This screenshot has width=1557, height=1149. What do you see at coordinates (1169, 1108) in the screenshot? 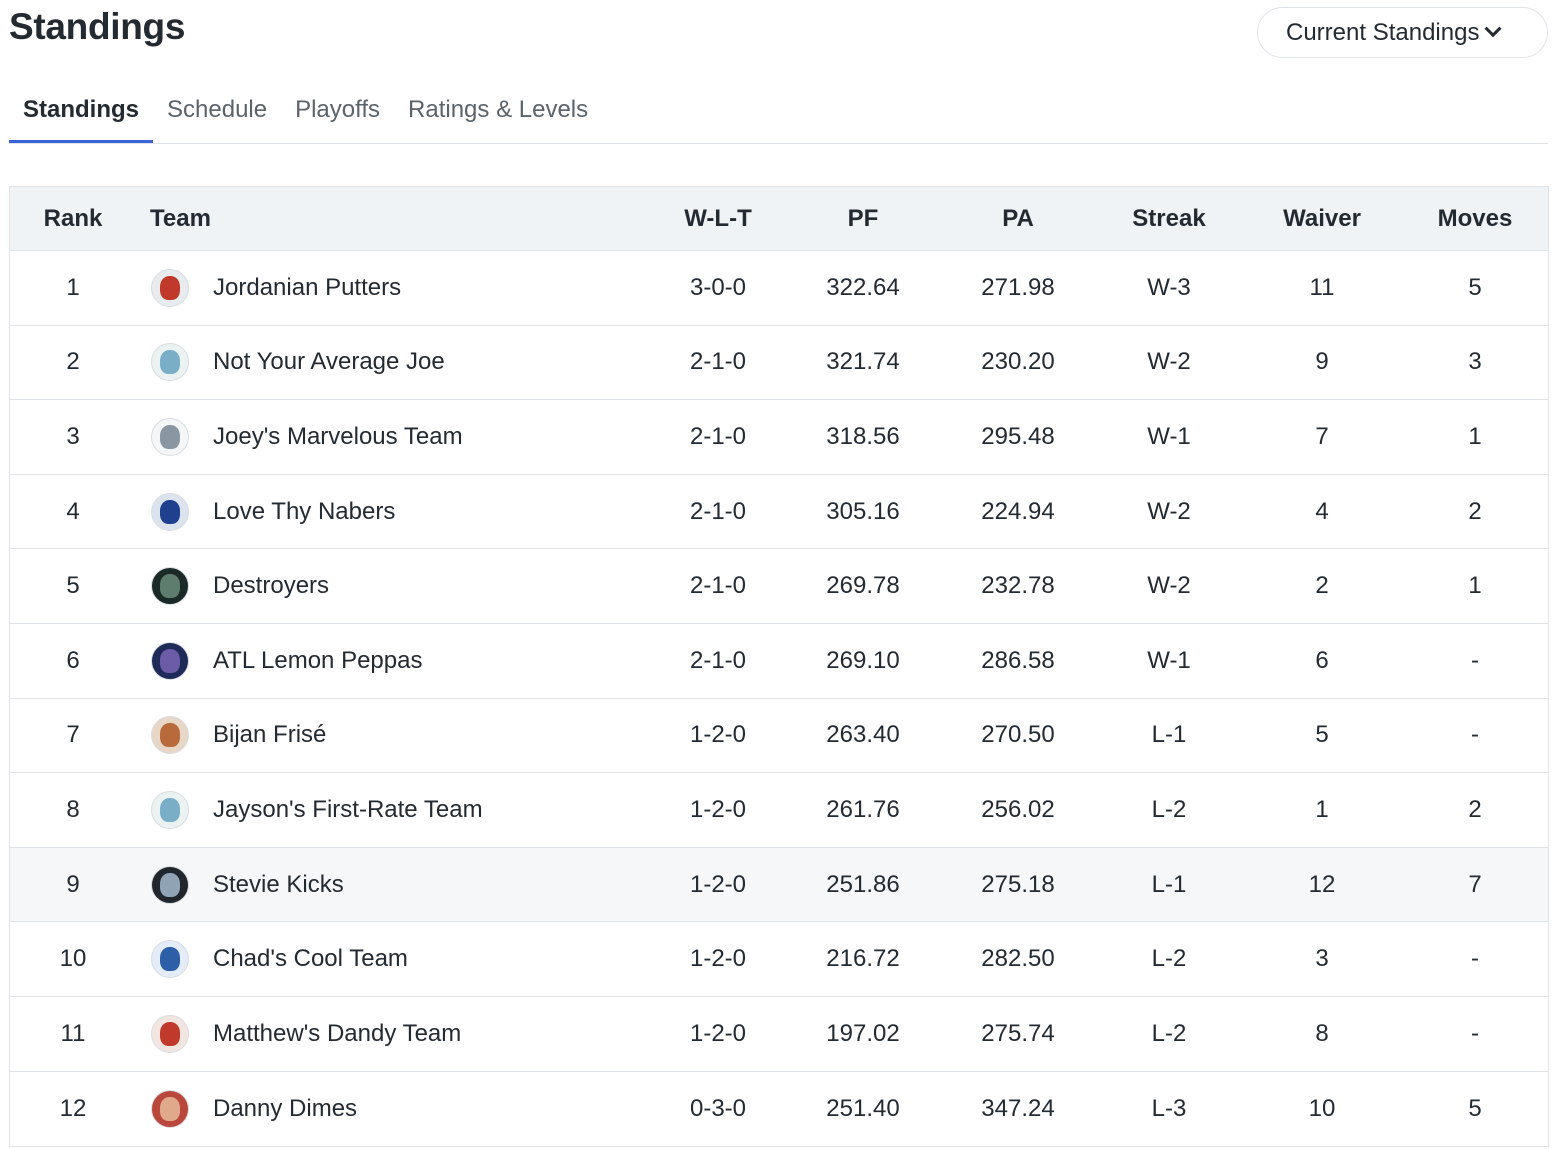
I see `streak-cell: L-3` at bounding box center [1169, 1108].